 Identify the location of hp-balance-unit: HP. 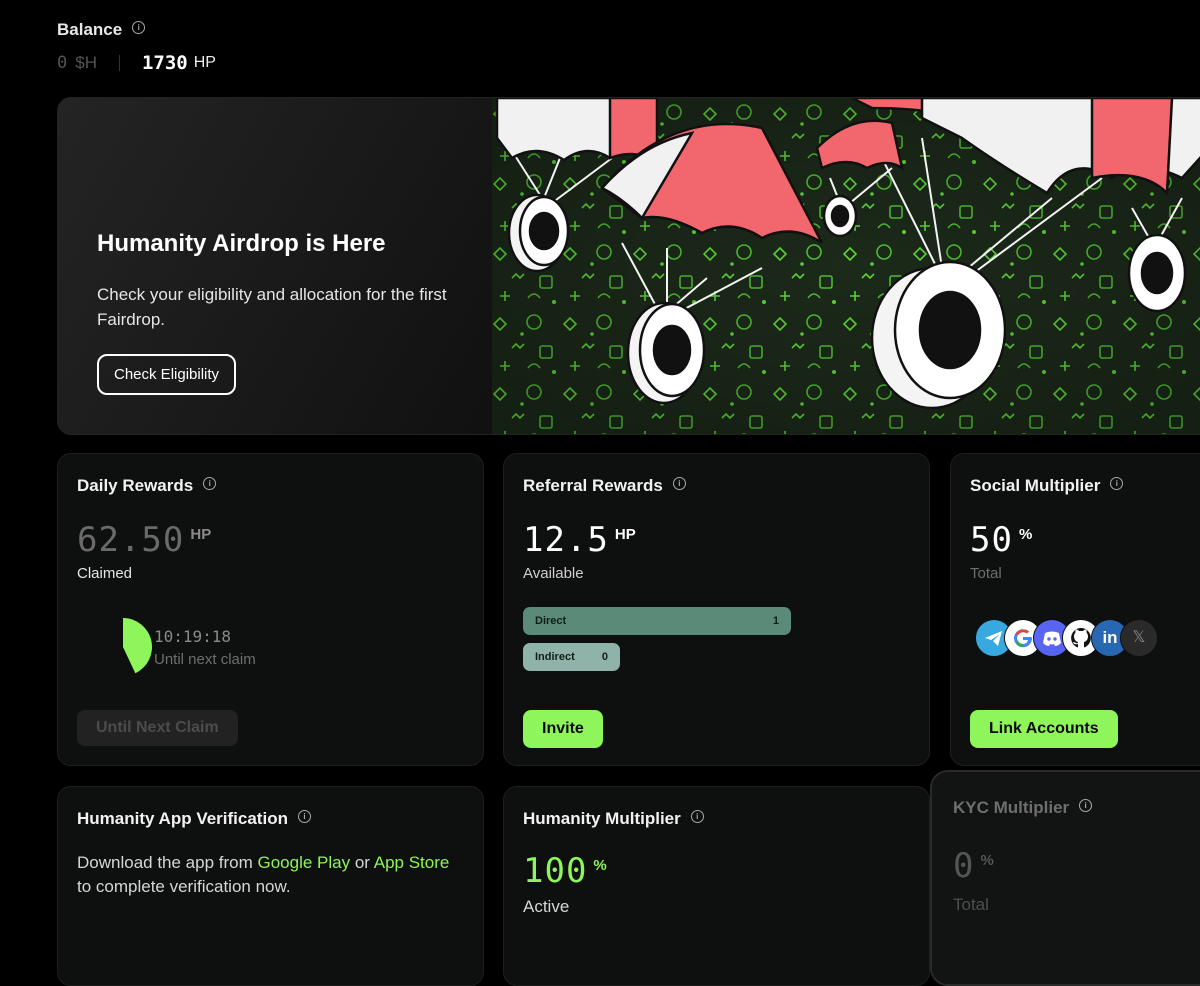
(204, 62).